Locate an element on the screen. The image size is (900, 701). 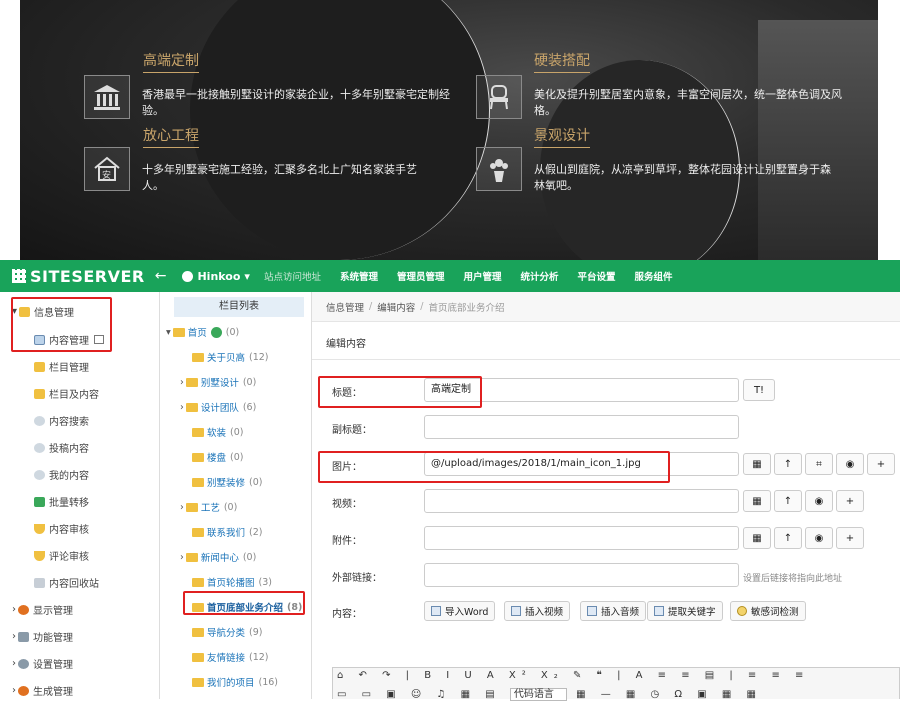
sensitive-words-button: 敏感词检测 is located at coordinates (768, 611).